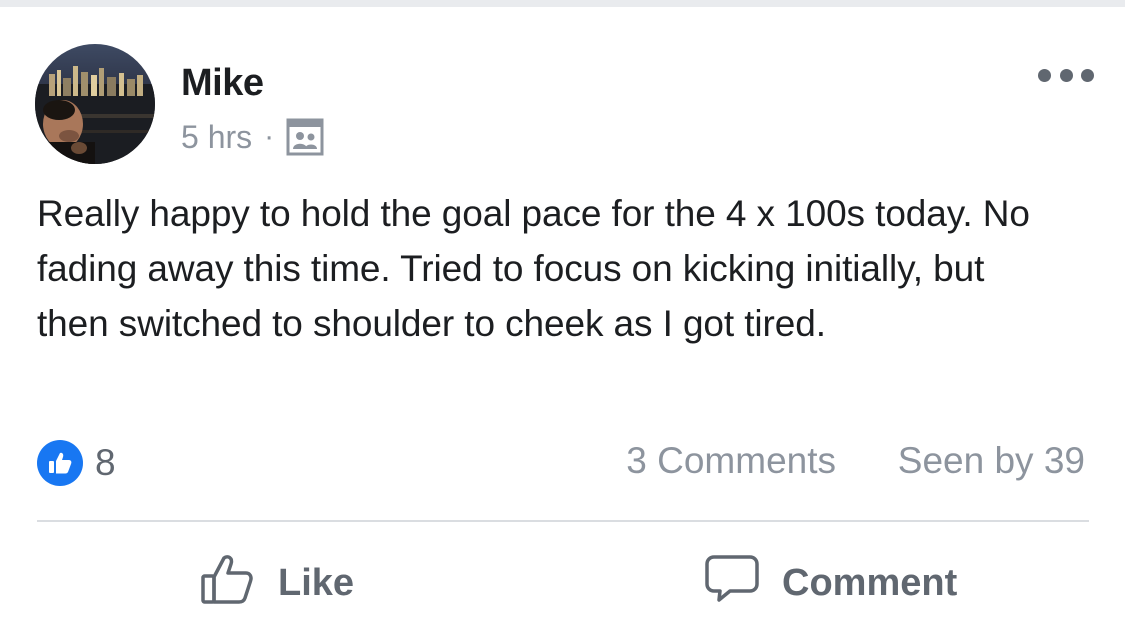  I want to click on speech-bubble-icon, so click(732, 583).